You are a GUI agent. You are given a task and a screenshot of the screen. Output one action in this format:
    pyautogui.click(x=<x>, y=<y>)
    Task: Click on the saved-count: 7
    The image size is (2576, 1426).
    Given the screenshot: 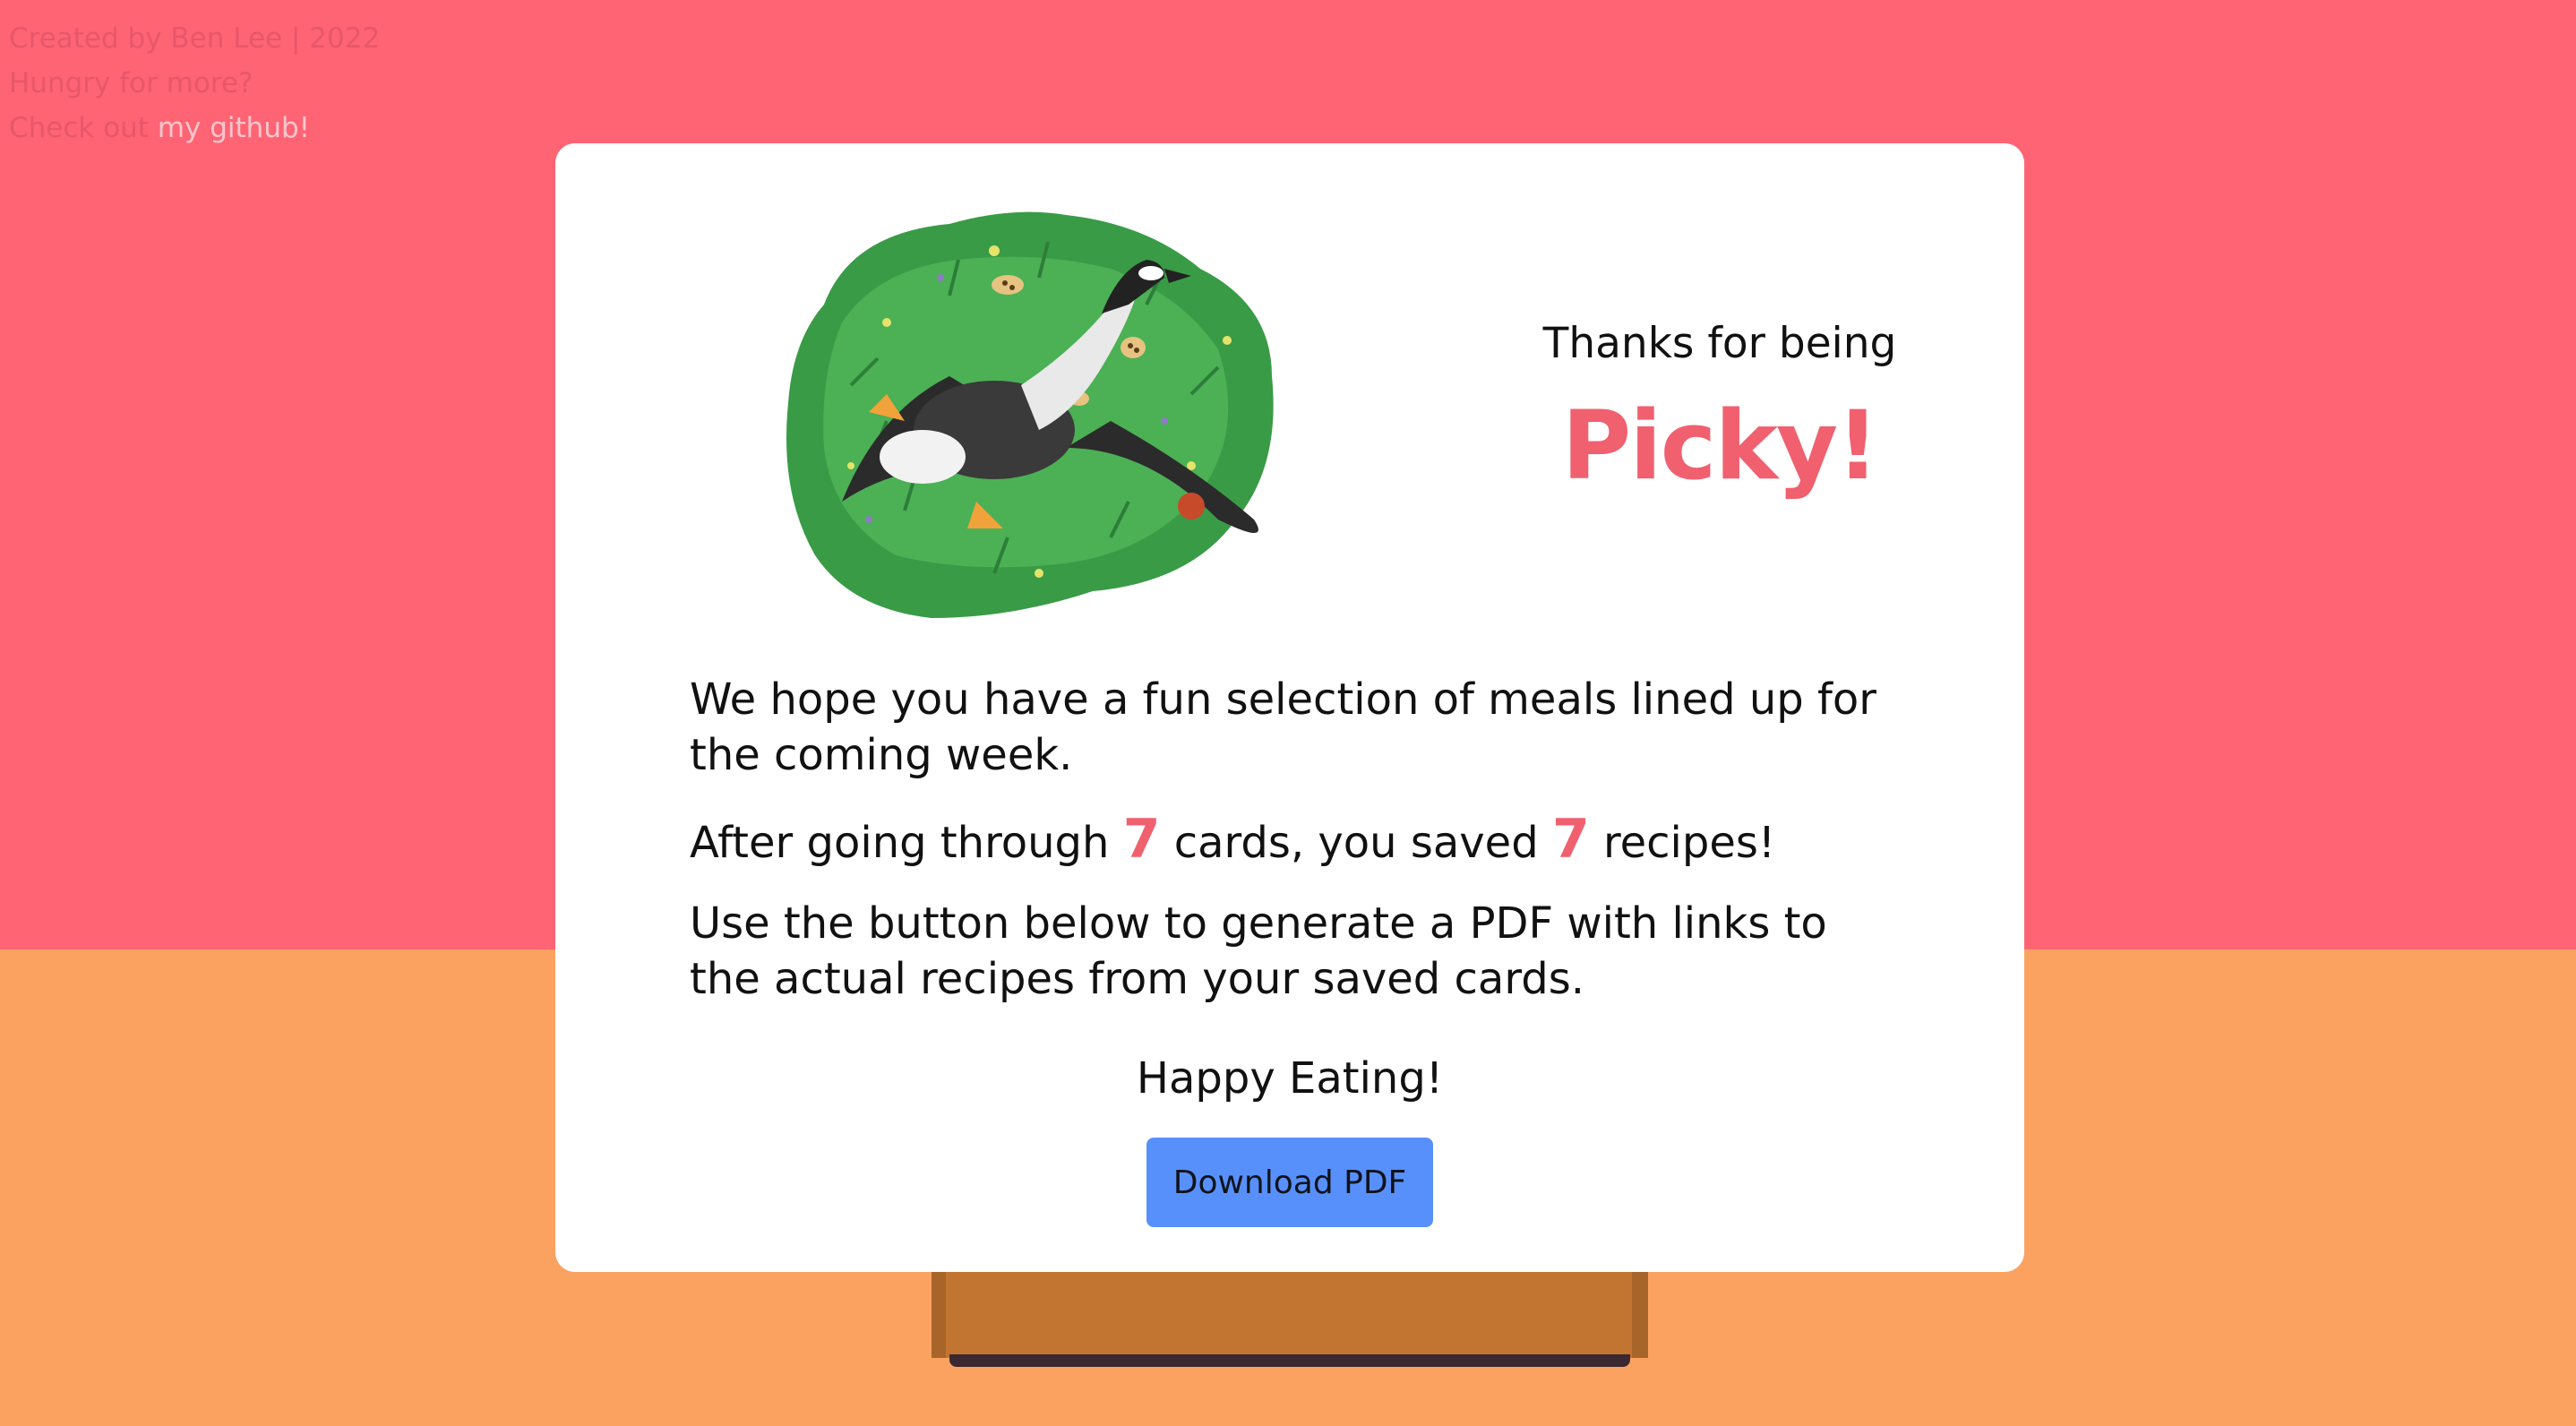 What is the action you would take?
    pyautogui.click(x=1570, y=839)
    